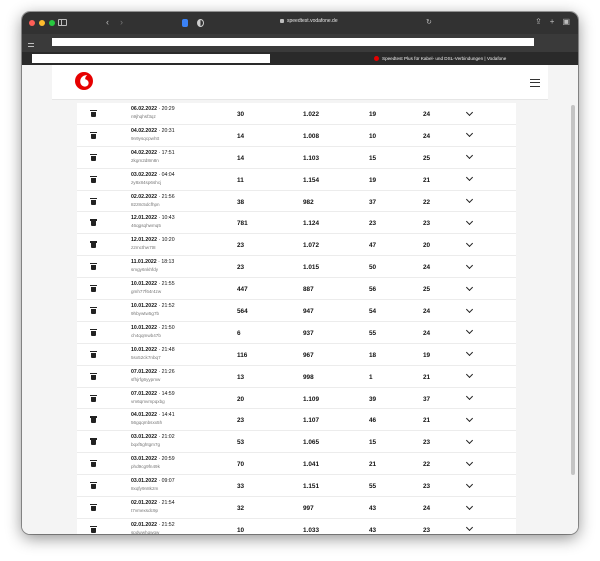 This screenshot has height=561, width=600. What do you see at coordinates (296, 267) in the screenshot?
I see `table-row: 11.01.2022 · 18:13 smgy6nkhfdy 23 1.015 50 24` at bounding box center [296, 267].